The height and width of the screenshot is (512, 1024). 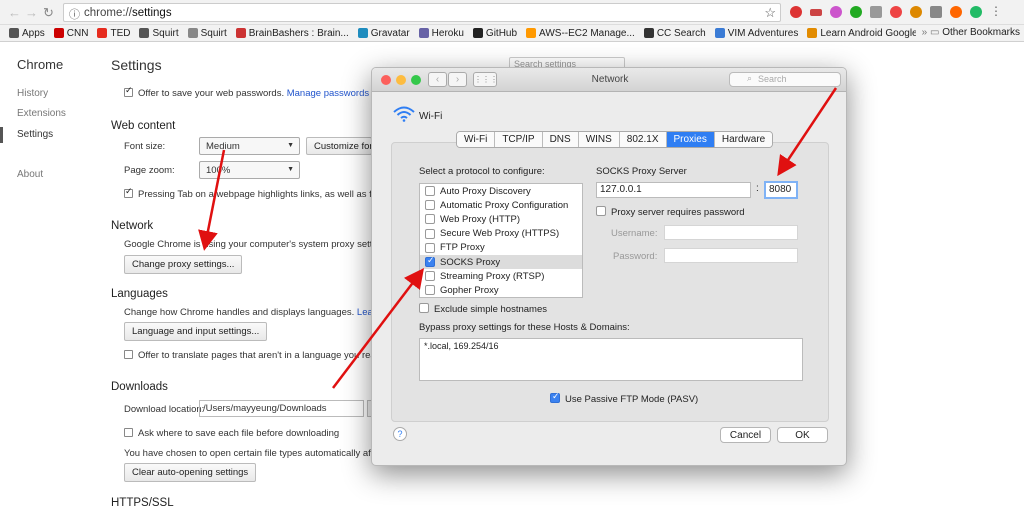 I want to click on tab-wi-fi: Wi-Fi, so click(x=476, y=139).